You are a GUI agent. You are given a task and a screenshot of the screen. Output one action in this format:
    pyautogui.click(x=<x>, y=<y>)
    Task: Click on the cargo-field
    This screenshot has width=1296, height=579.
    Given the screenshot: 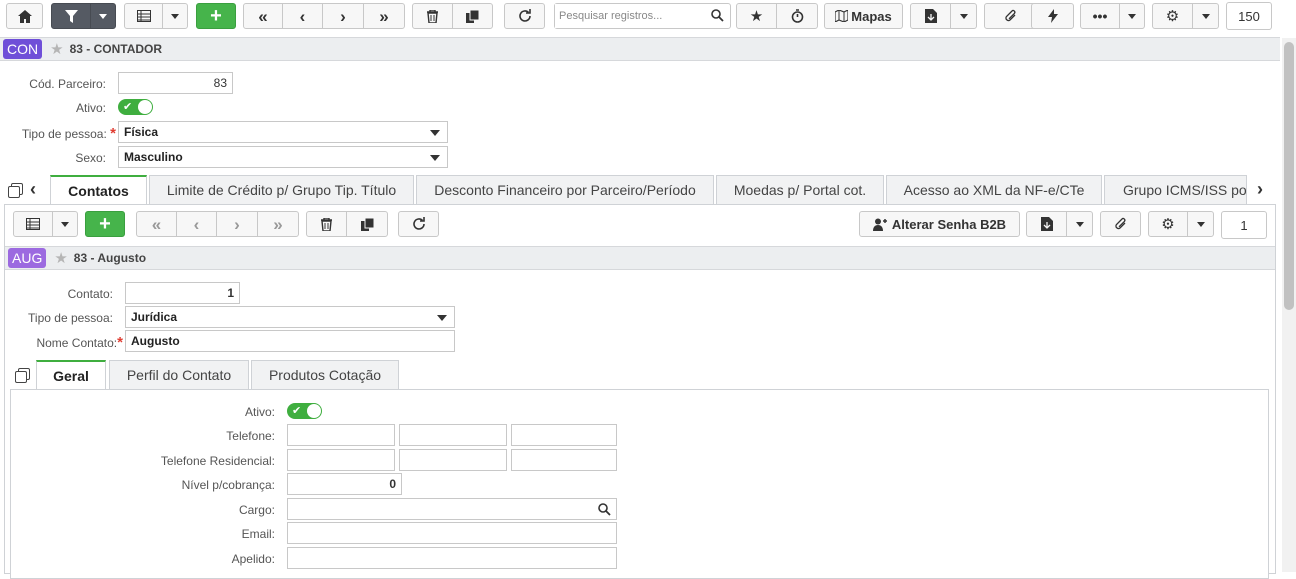 What is the action you would take?
    pyautogui.click(x=452, y=509)
    